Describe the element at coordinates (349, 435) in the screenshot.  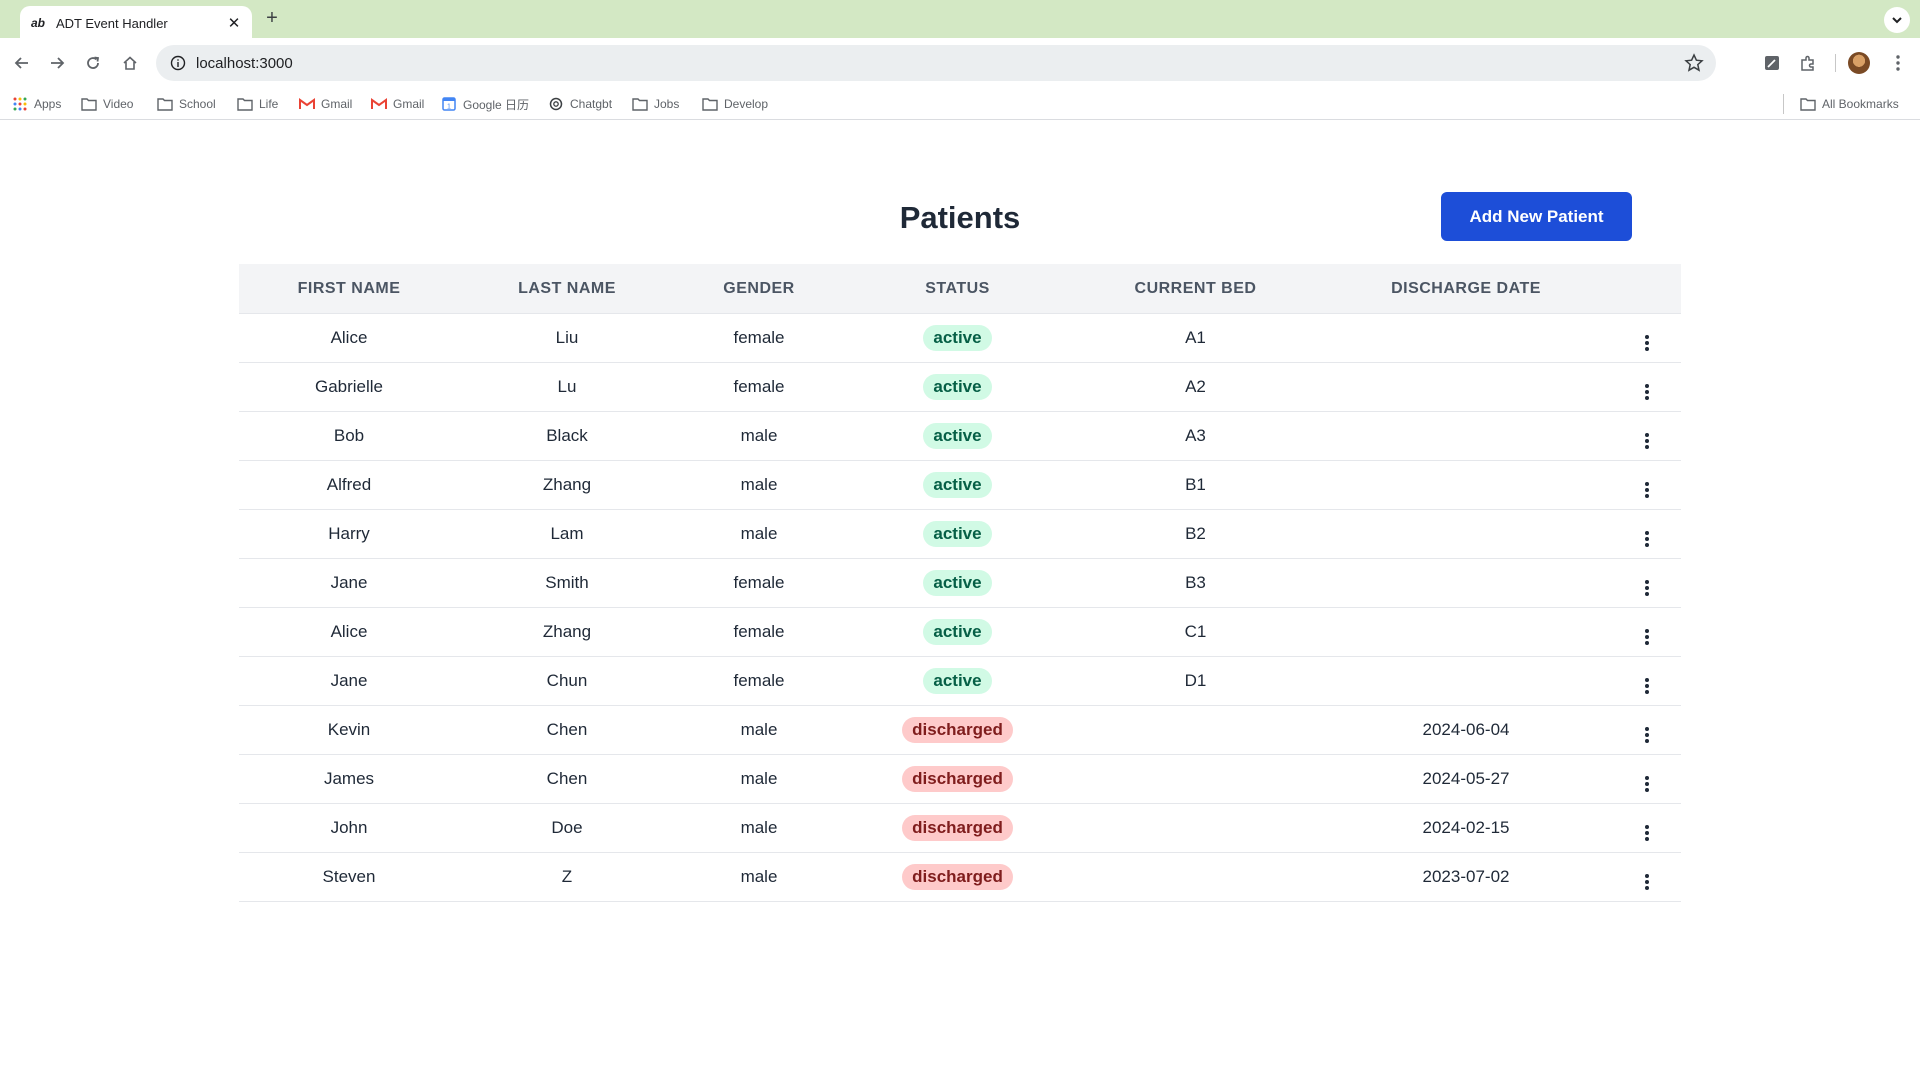
I see `first-name-cell: Bob` at that location.